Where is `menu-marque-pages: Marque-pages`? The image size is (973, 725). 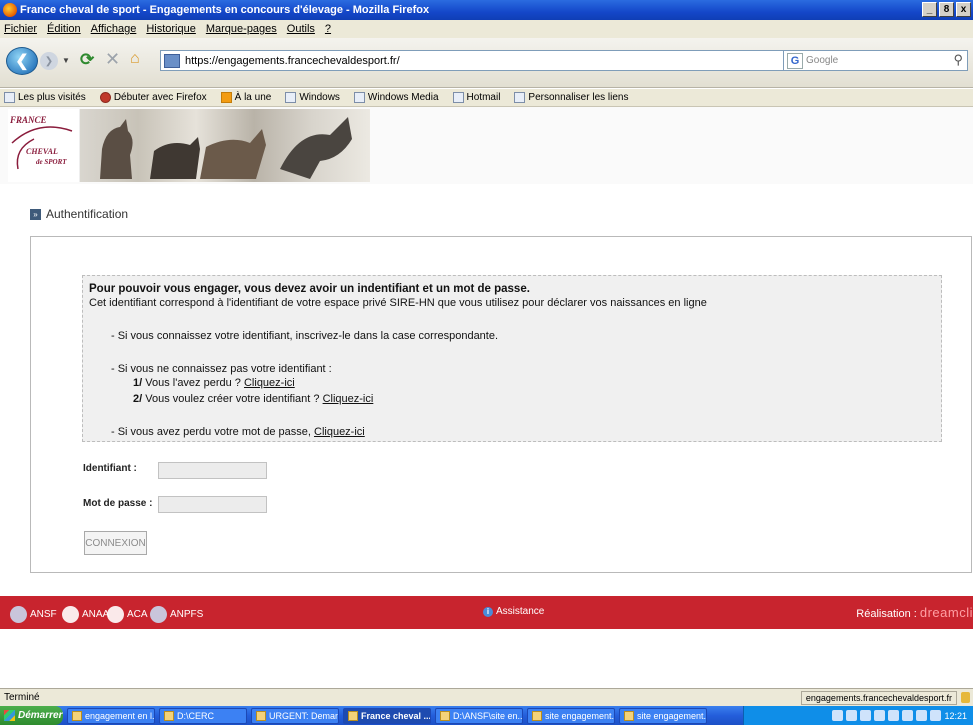 menu-marque-pages: Marque-pages is located at coordinates (241, 29).